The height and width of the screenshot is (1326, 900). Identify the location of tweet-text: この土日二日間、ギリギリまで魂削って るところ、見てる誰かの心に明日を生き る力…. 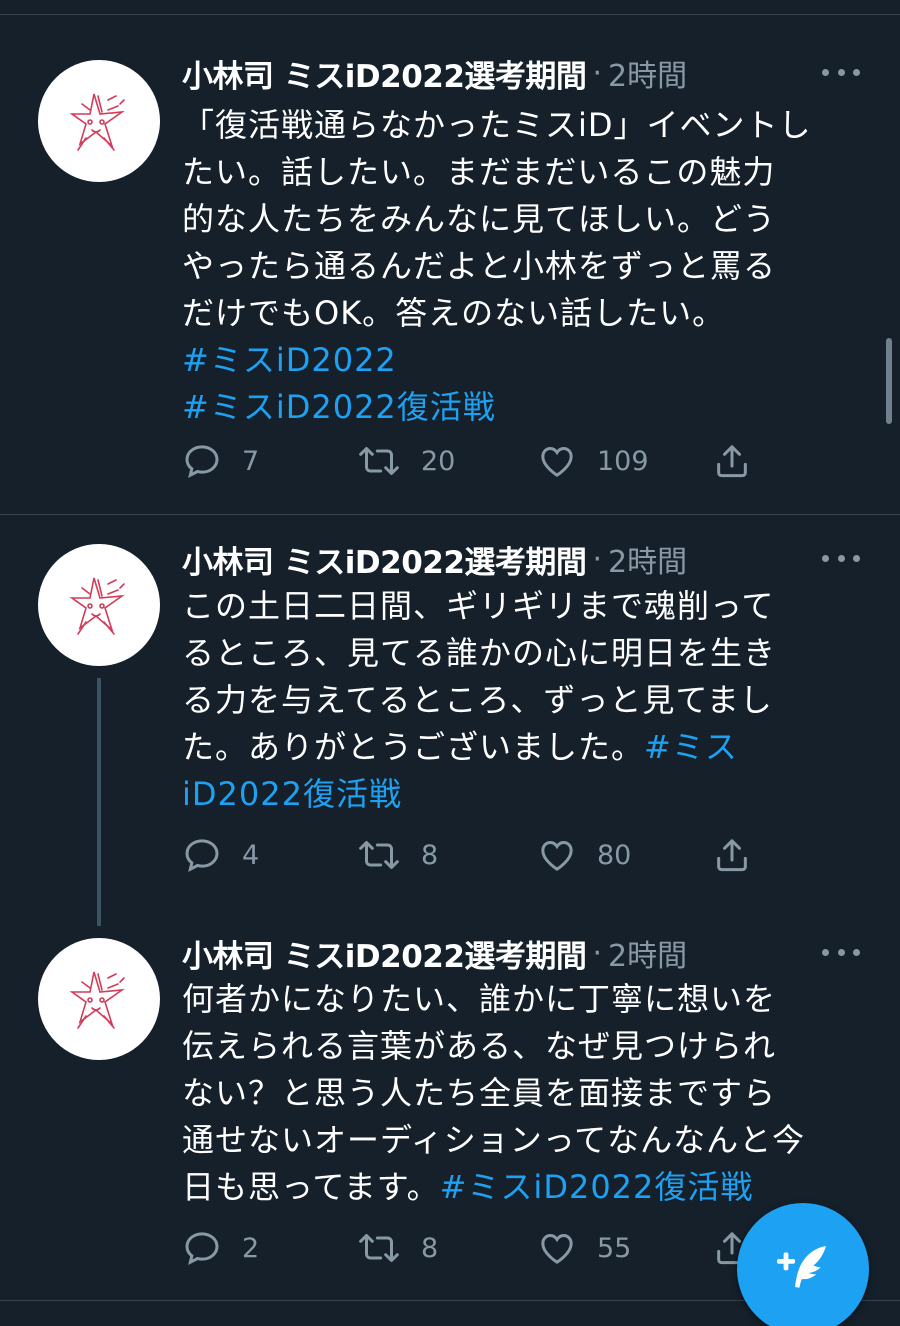
(527, 700).